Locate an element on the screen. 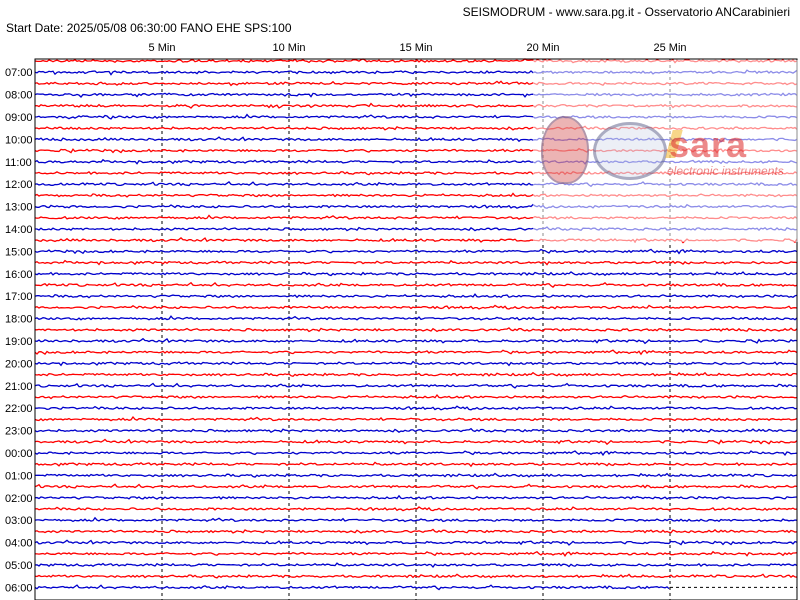  x-tick-label: 10 Min is located at coordinates (288, 48).